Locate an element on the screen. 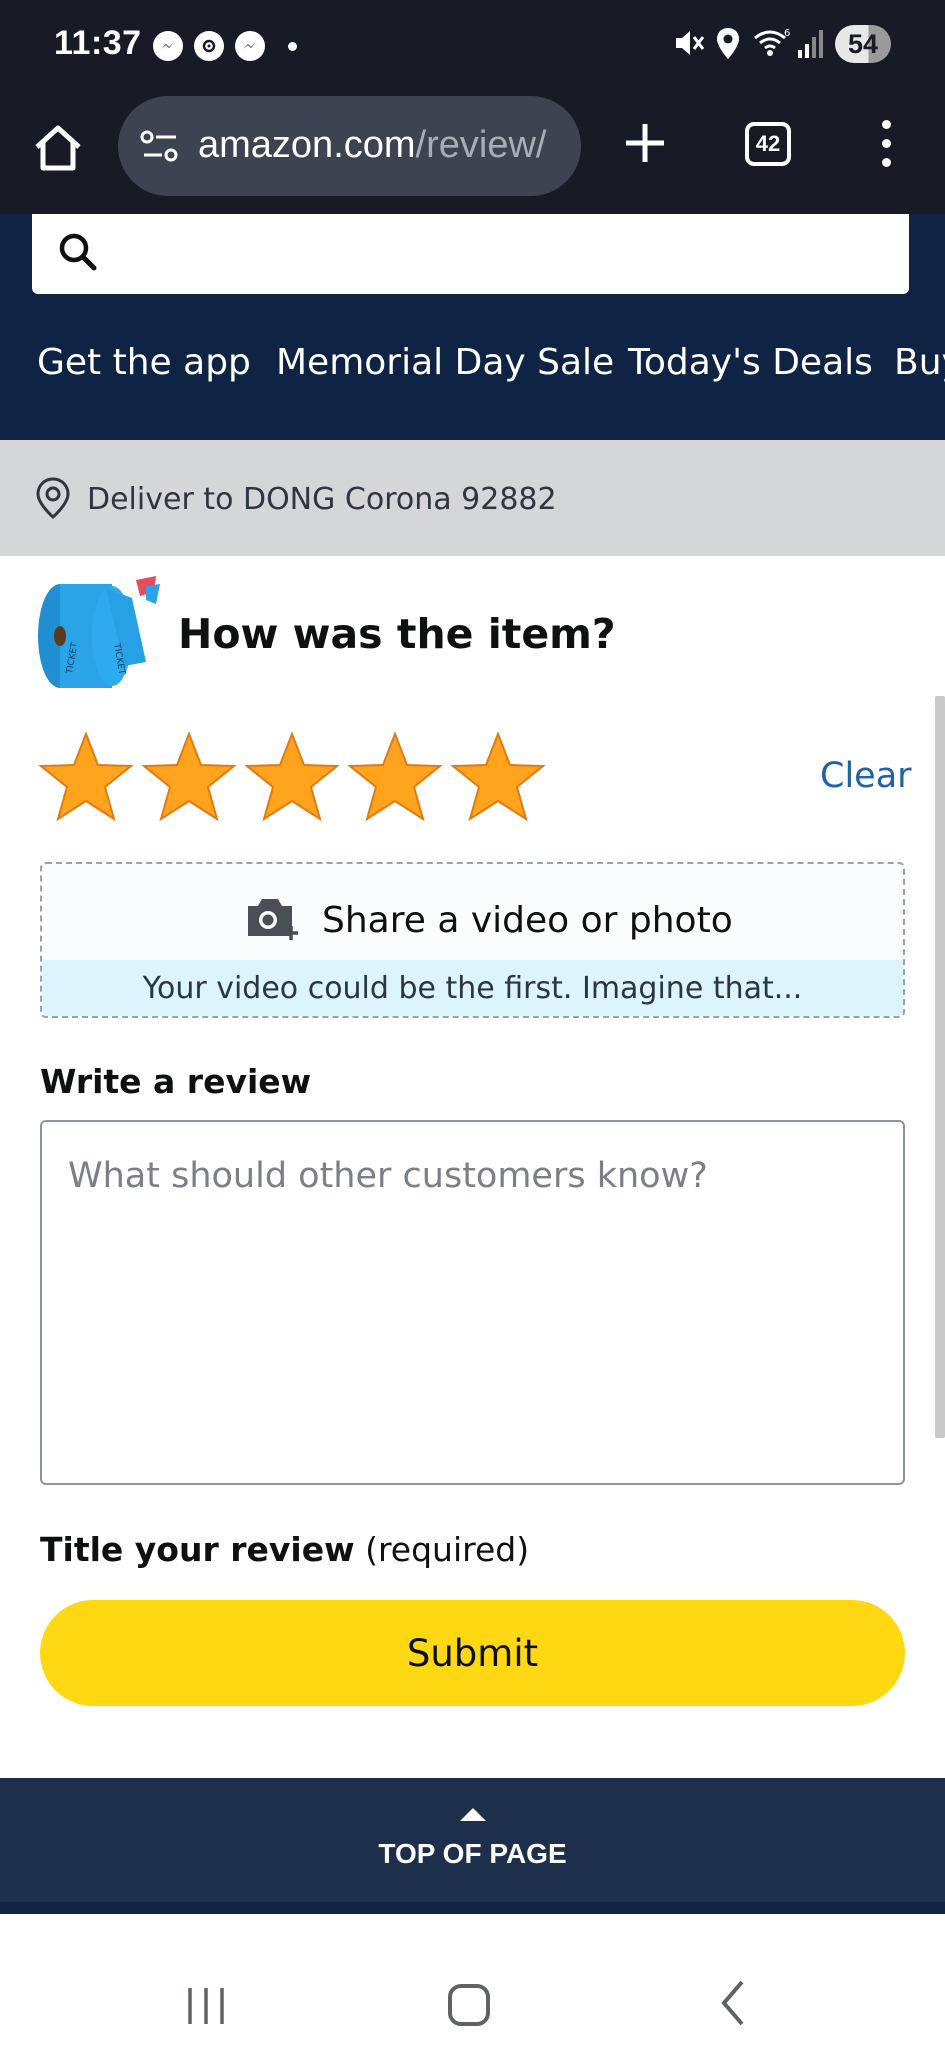  home-nav-icon is located at coordinates (469, 2005).